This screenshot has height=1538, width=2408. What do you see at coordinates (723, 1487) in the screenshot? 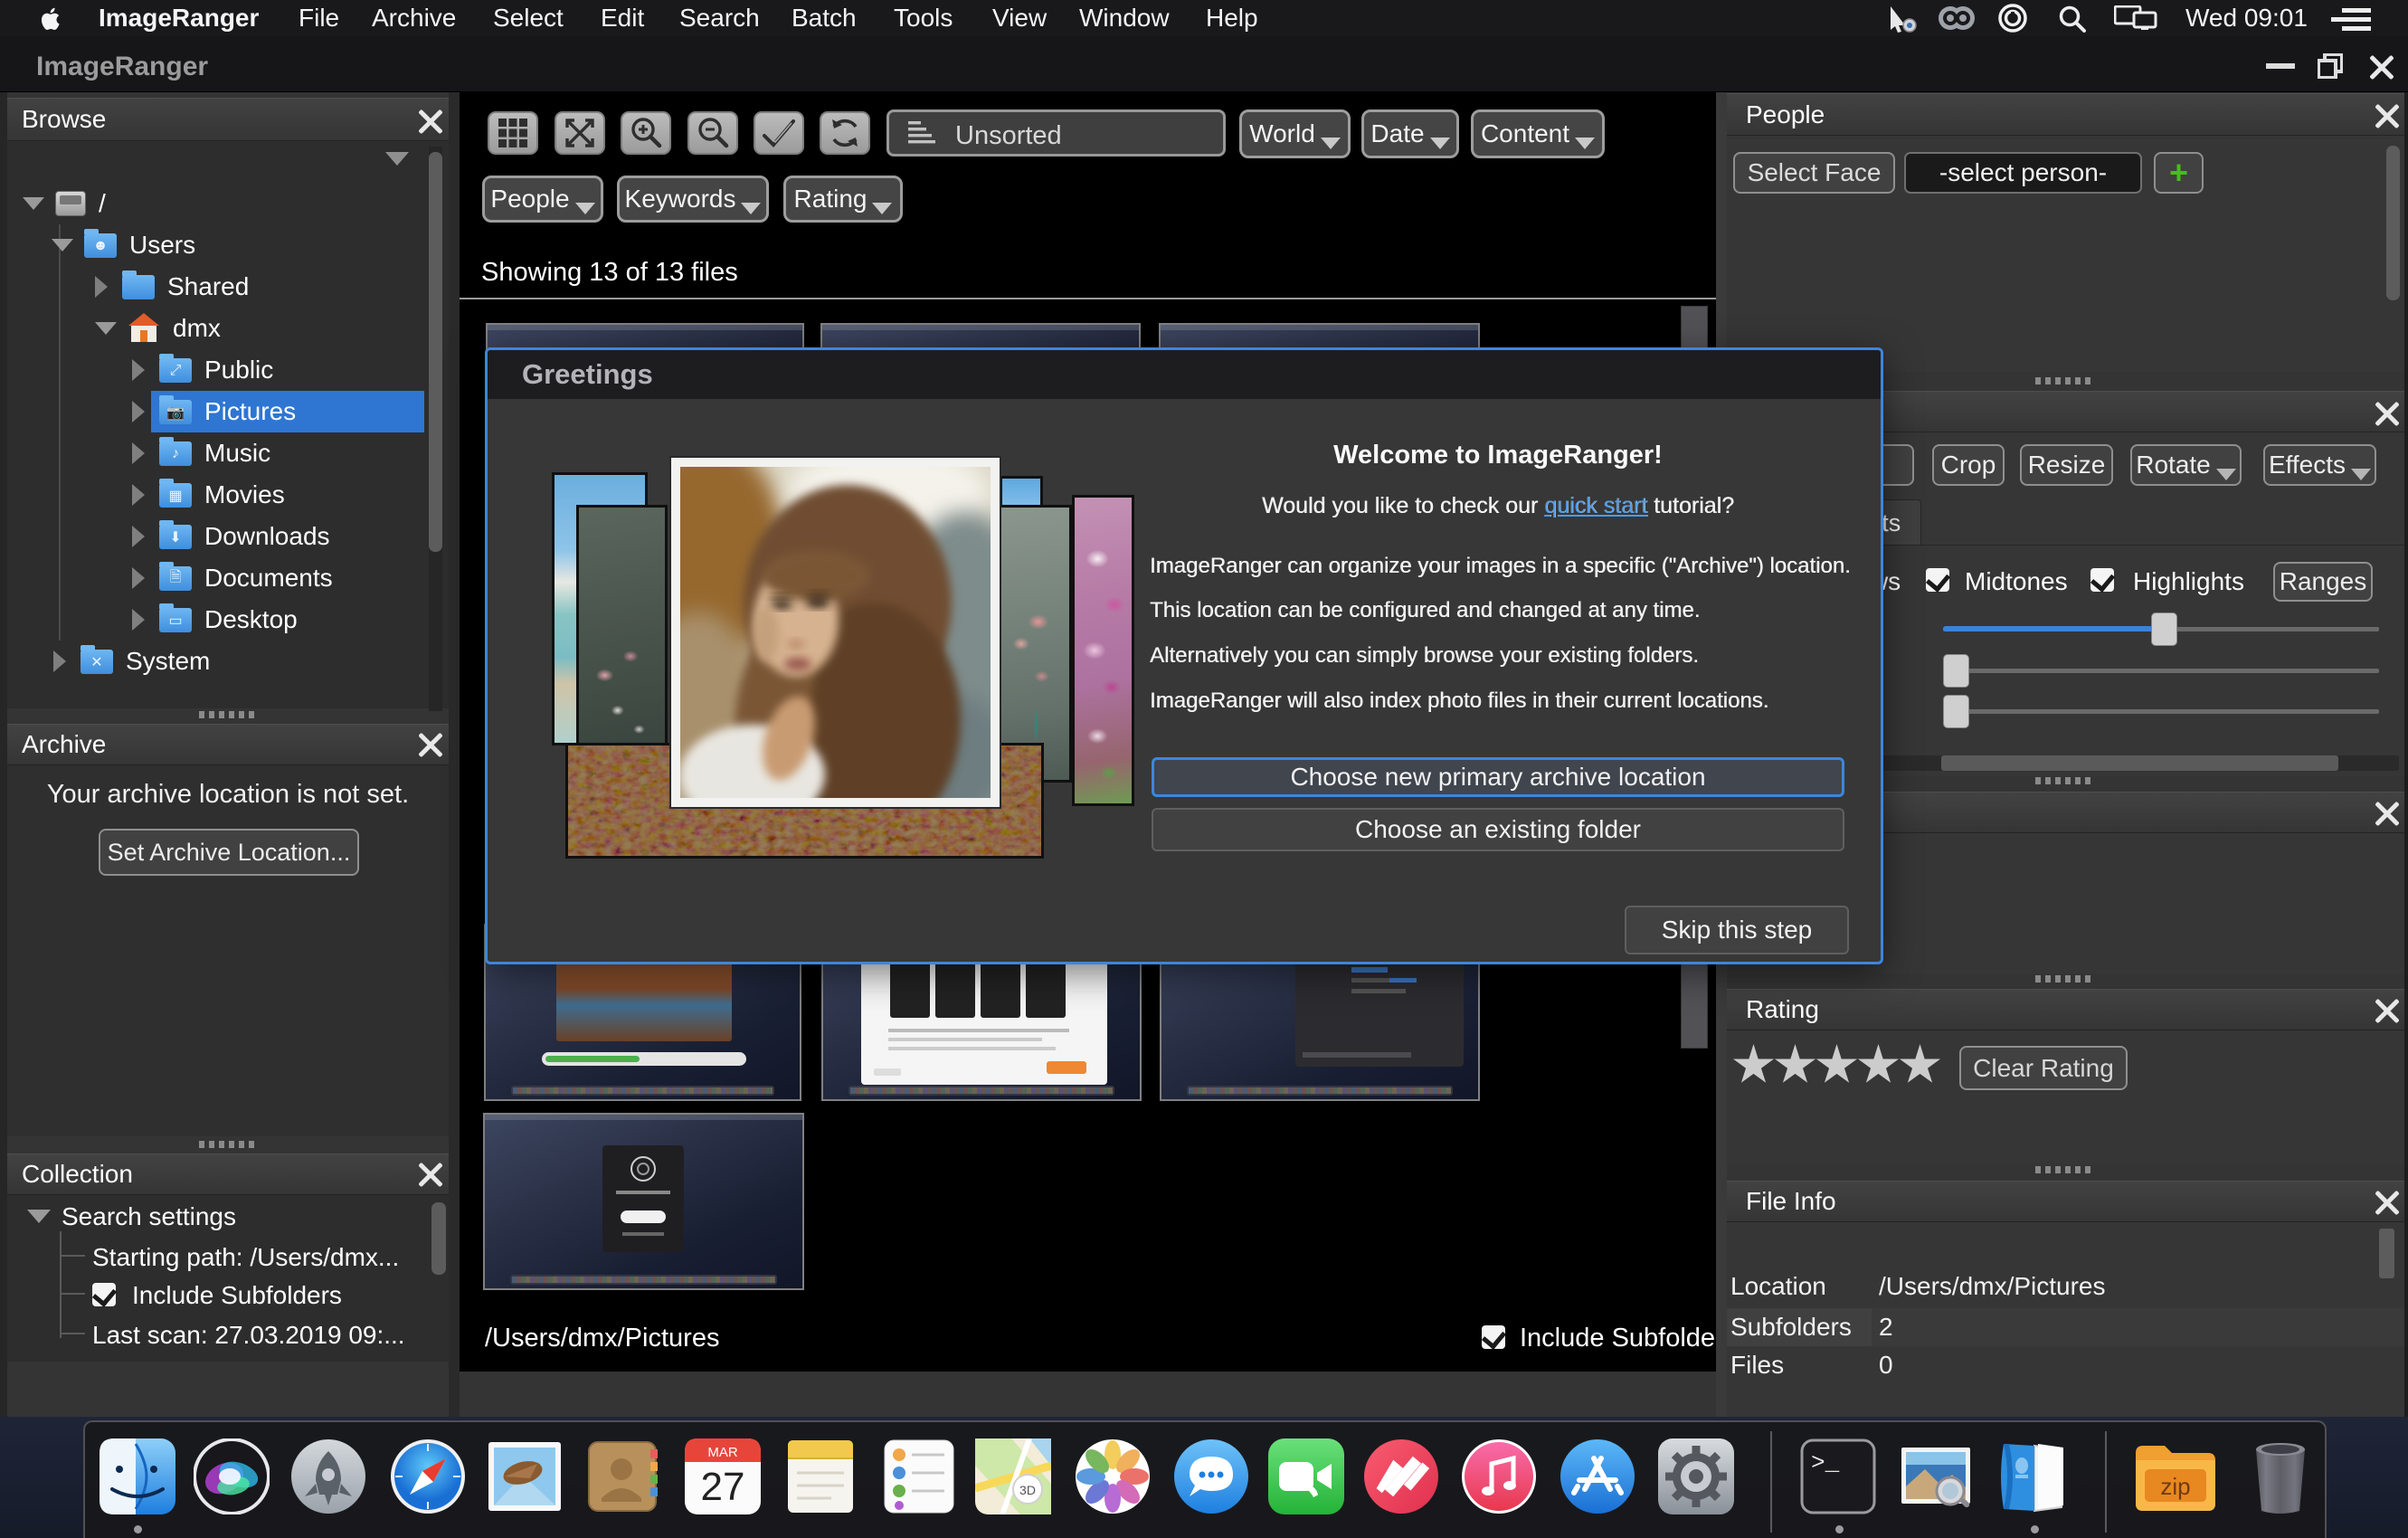
I see `svg-text: 27` at bounding box center [723, 1487].